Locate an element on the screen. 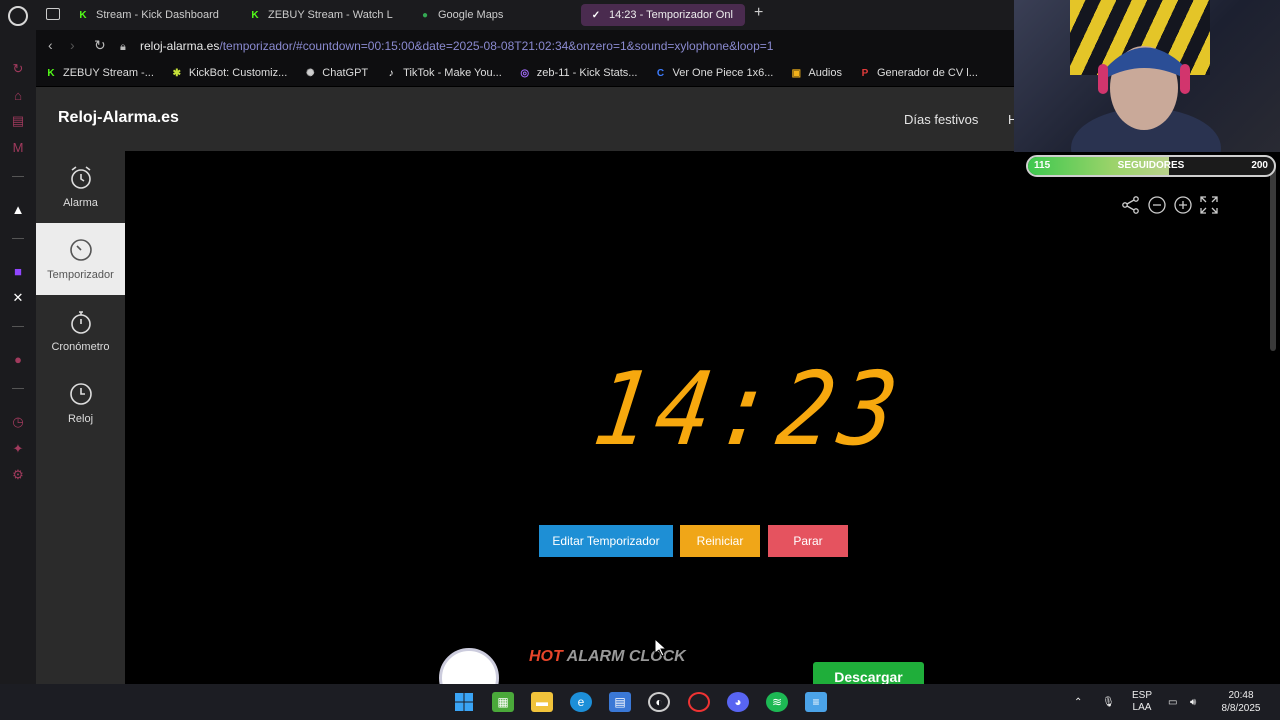 This screenshot has width=1280, height=720. language-bottom: LAA is located at coordinates (1142, 707).